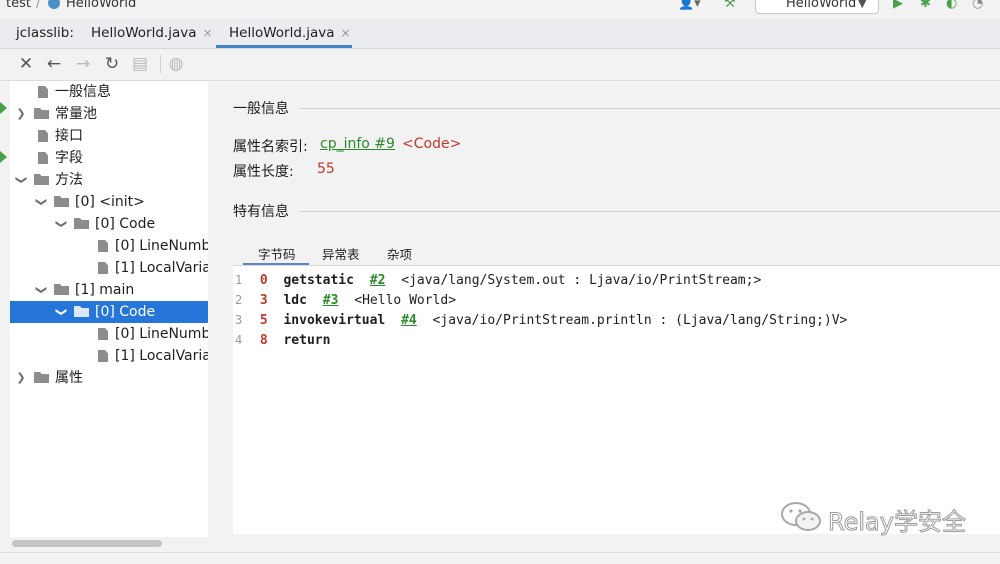 This screenshot has width=1000, height=564. What do you see at coordinates (263, 340) in the screenshot?
I see `bytecode-offset: 8` at bounding box center [263, 340].